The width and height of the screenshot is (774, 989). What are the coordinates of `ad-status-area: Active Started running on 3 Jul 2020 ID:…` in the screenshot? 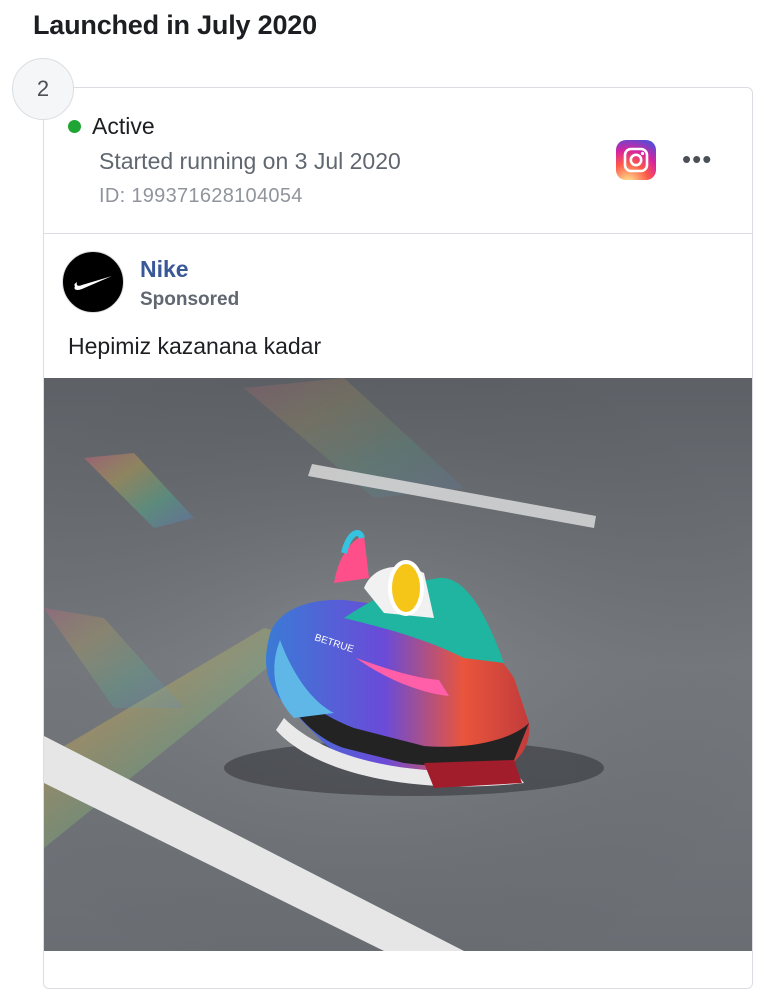 It's located at (398, 161).